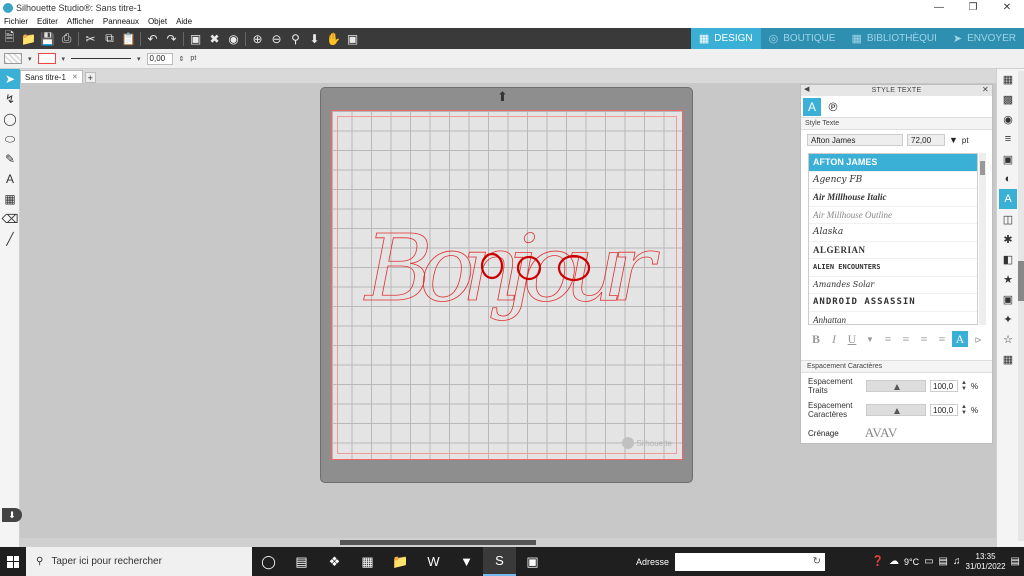 Image resolution: width=1024 pixels, height=576 pixels. Describe the element at coordinates (10, 79) in the screenshot. I see `select-pointer-icon: ➤` at that location.